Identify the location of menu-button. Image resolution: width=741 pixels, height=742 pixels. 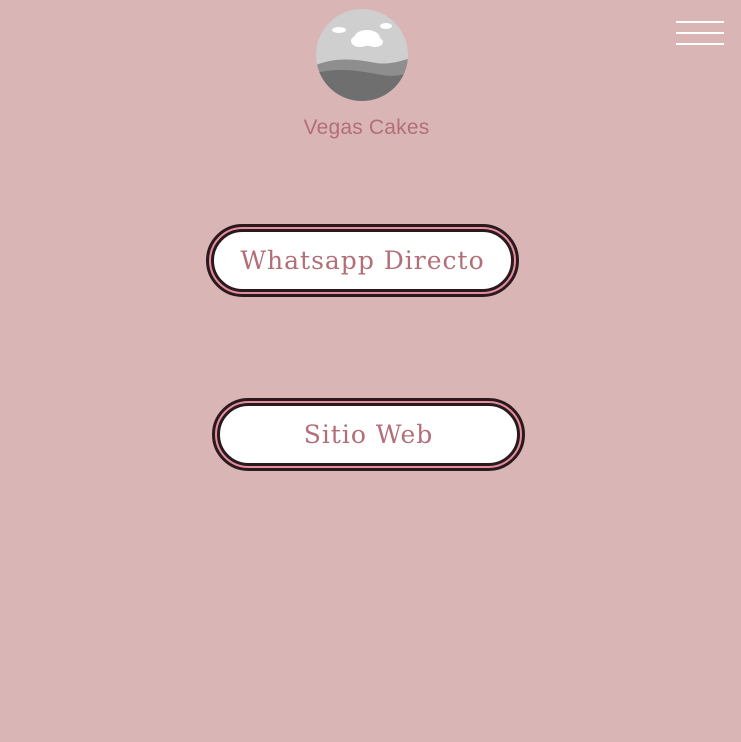
(700, 33).